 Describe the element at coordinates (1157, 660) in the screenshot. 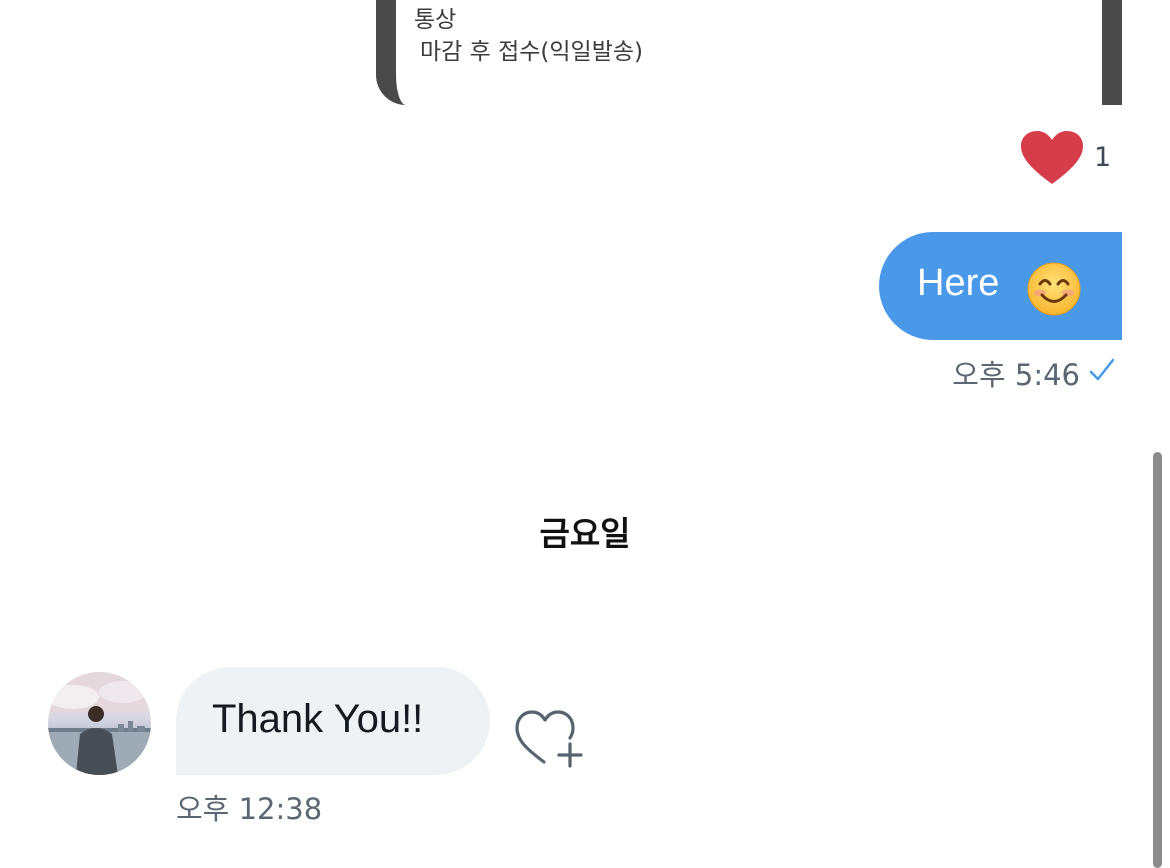

I see `scrollbar` at that location.